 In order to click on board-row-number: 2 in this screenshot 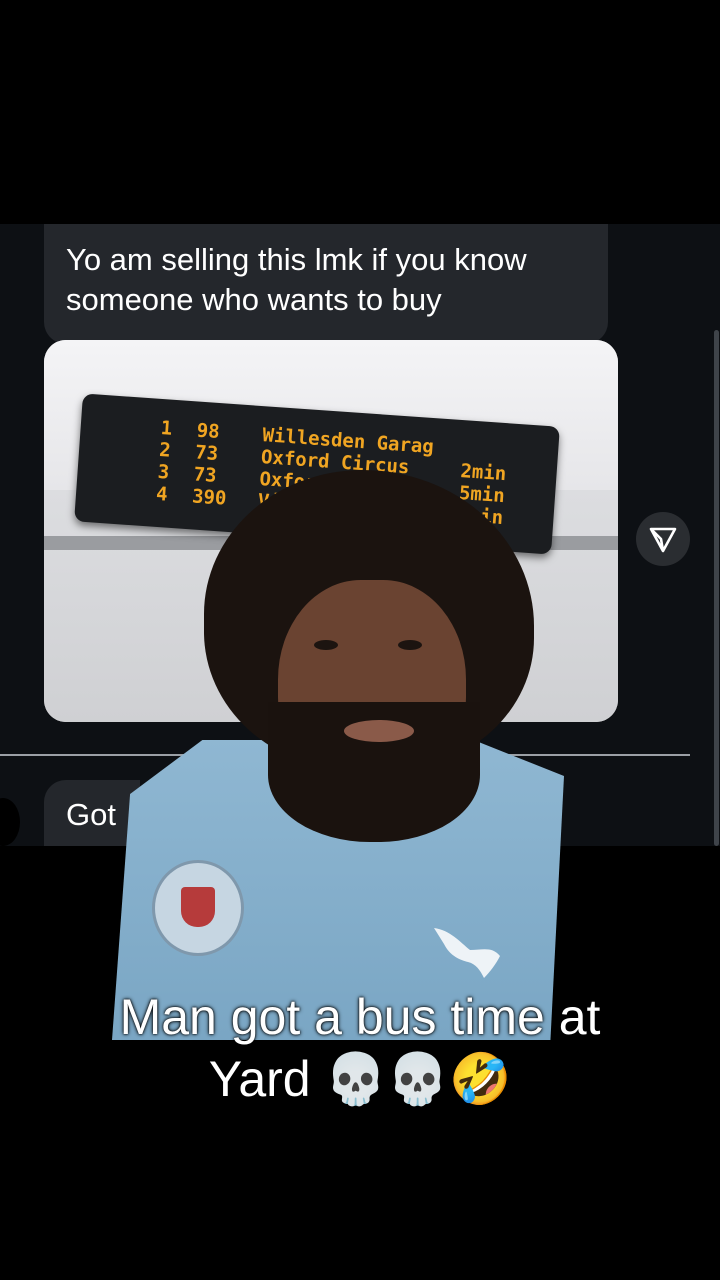, I will do `click(165, 450)`.